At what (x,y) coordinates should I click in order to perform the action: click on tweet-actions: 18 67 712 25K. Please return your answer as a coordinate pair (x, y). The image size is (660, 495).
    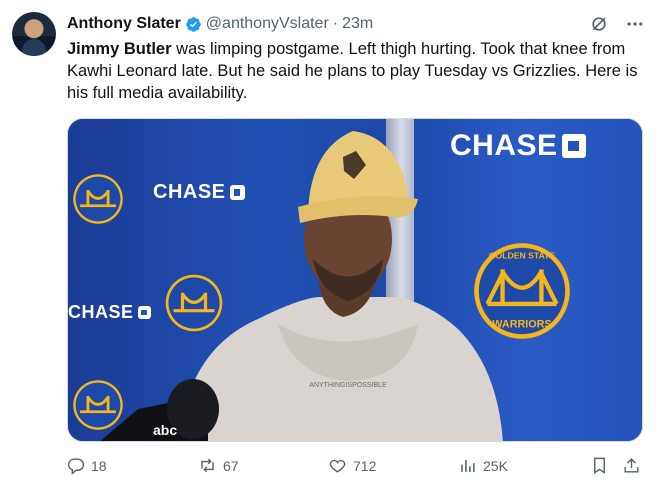
    Looking at the image, I should click on (353, 468).